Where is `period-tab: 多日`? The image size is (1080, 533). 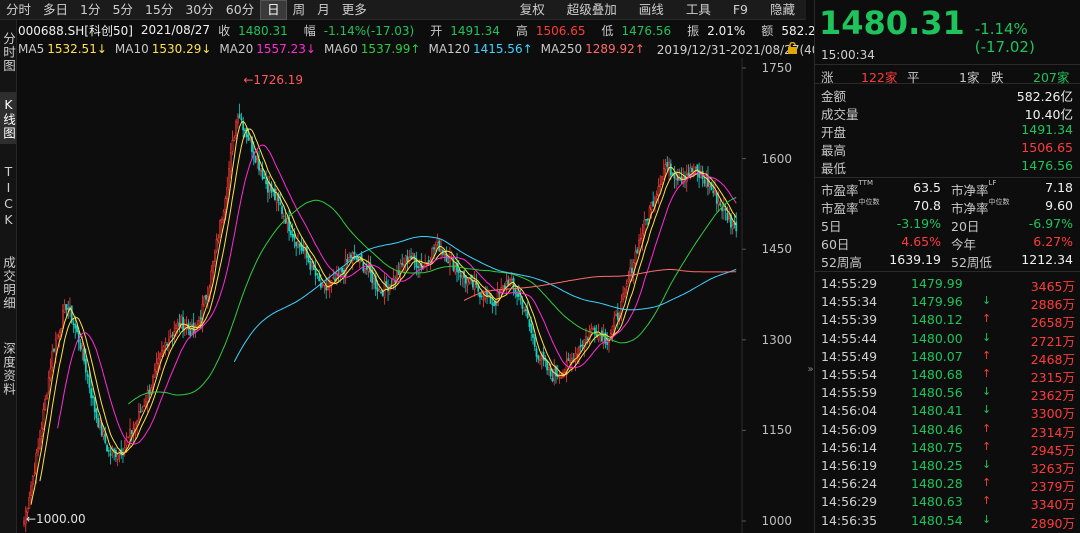
period-tab: 多日 is located at coordinates (55, 10).